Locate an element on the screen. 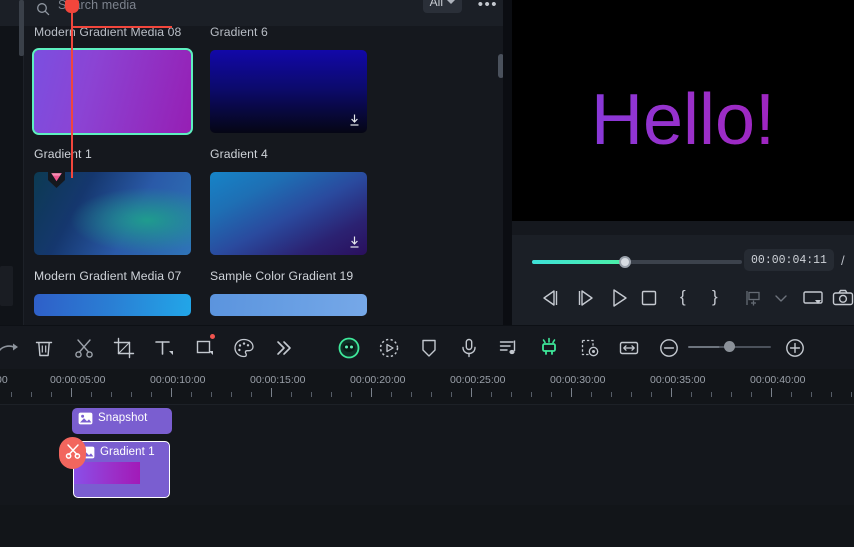 Image resolution: width=854 pixels, height=547 pixels. clip-snapshot: Snapshot is located at coordinates (122, 421).